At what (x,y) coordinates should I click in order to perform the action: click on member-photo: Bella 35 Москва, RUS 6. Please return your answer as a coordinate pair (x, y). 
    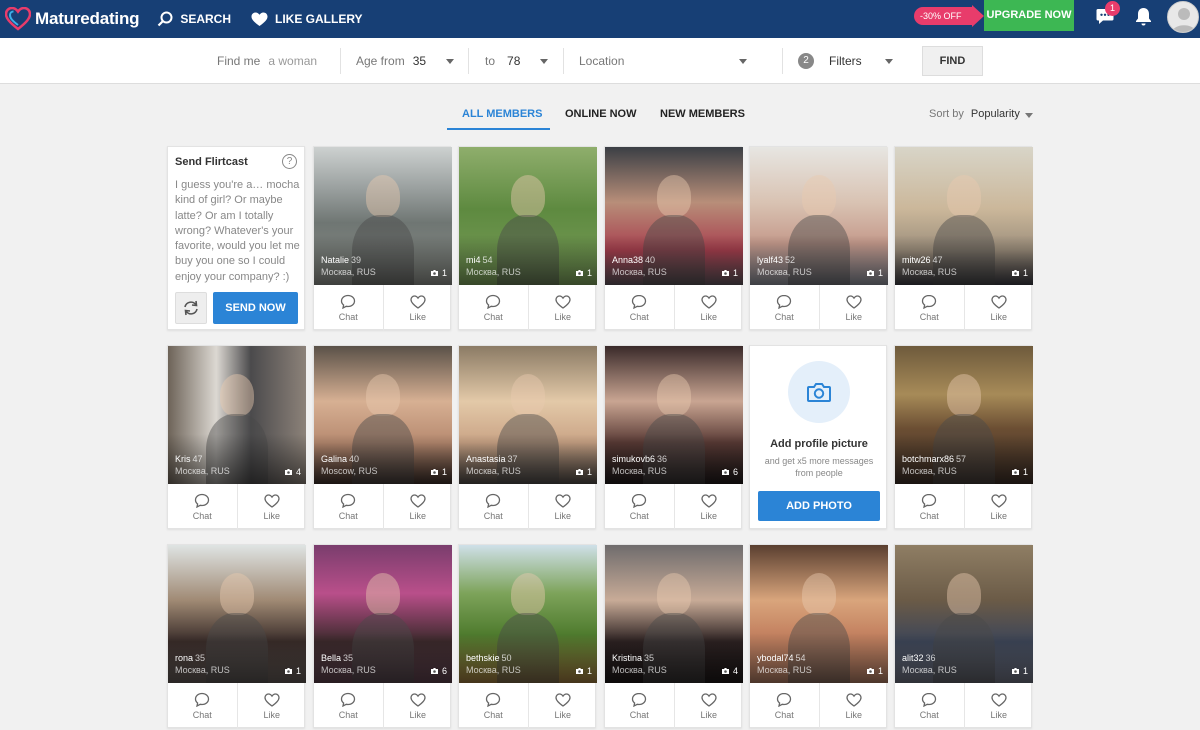
    Looking at the image, I should click on (383, 614).